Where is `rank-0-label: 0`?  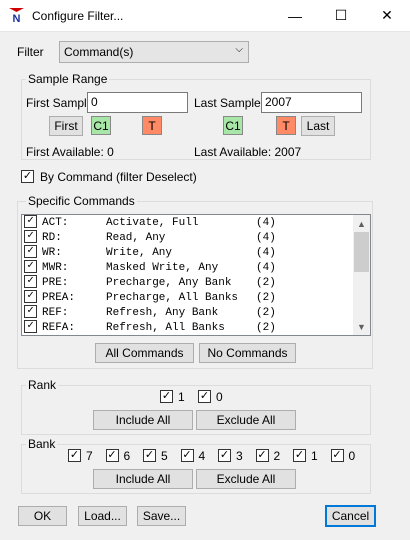
rank-0-label: 0 is located at coordinates (219, 397).